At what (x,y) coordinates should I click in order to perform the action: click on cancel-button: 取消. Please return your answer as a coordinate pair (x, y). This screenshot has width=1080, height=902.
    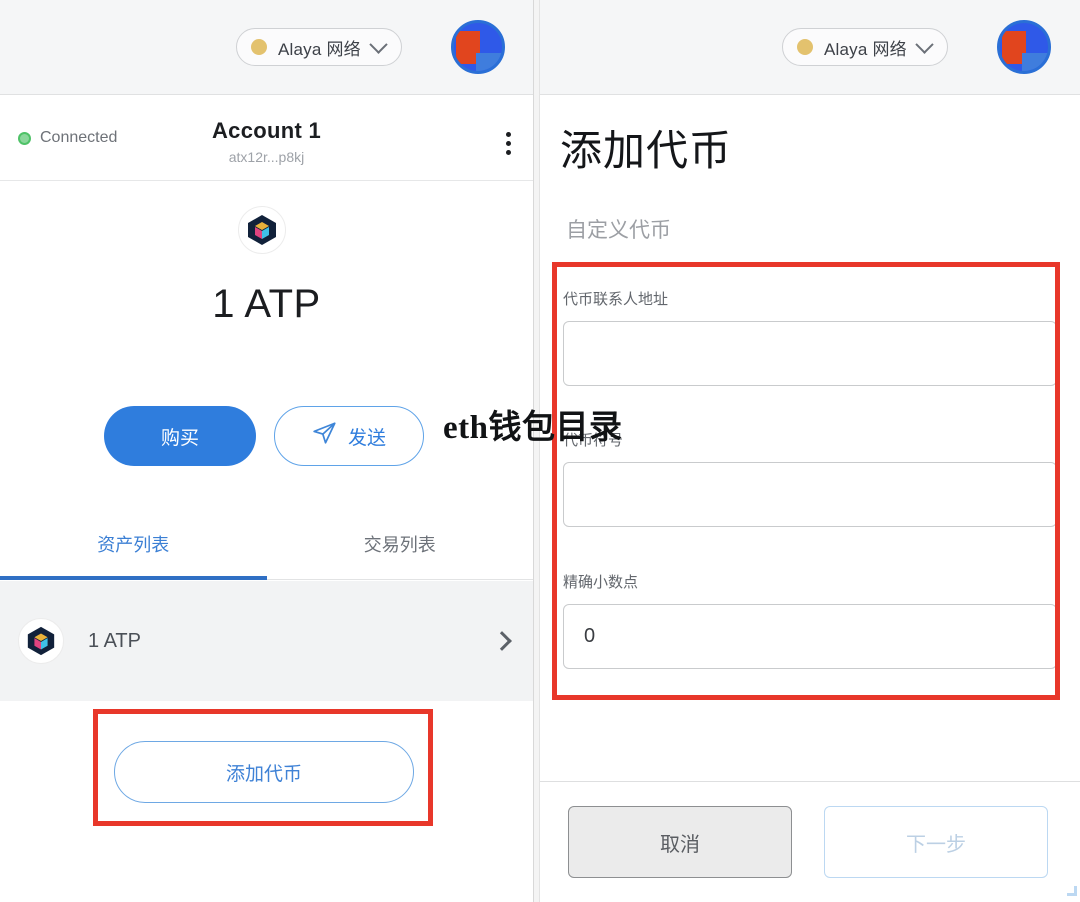
    Looking at the image, I should click on (680, 842).